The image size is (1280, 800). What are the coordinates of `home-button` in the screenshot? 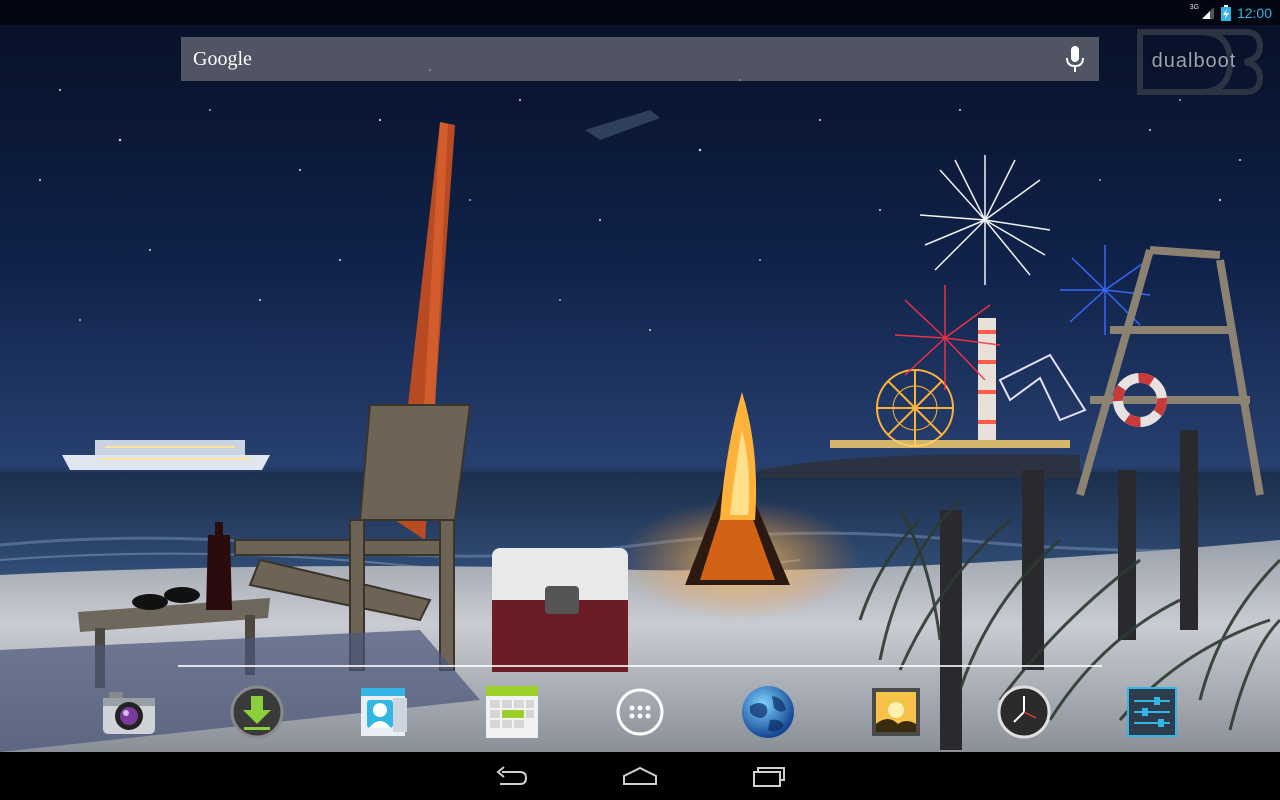 It's located at (640, 776).